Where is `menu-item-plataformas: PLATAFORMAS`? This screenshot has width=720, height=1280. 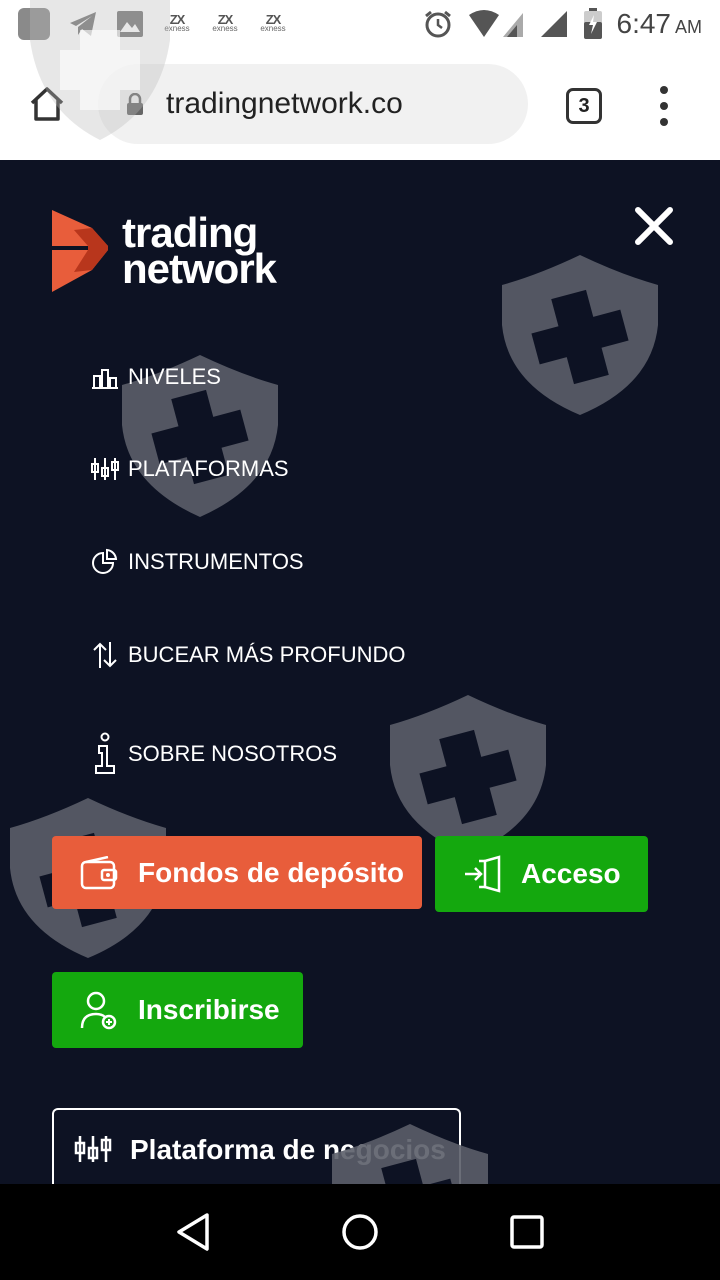
menu-item-plataformas: PLATAFORMAS is located at coordinates (189, 469).